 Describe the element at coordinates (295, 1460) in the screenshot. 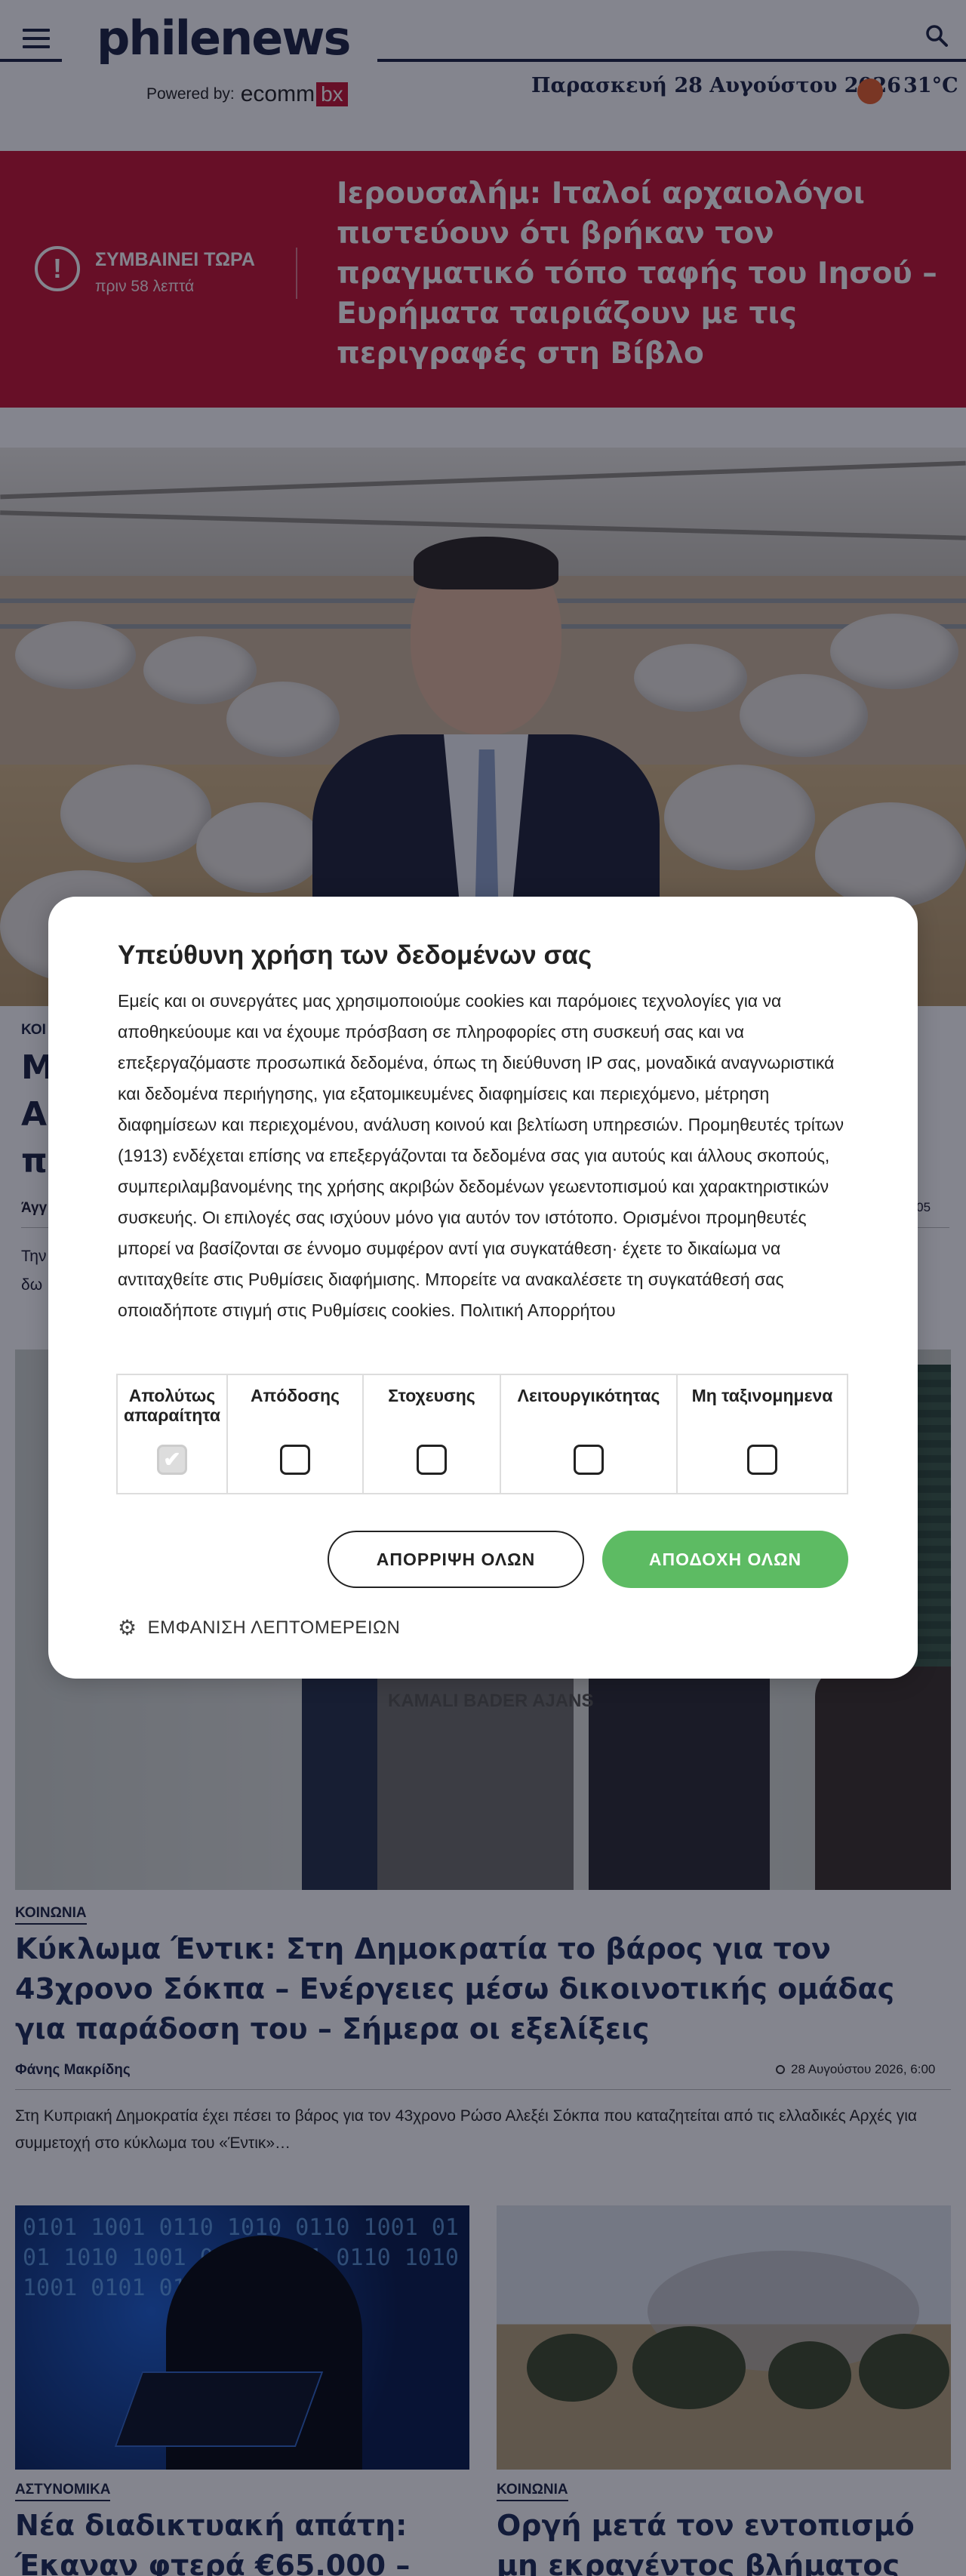

I see `checkbox-performance` at that location.